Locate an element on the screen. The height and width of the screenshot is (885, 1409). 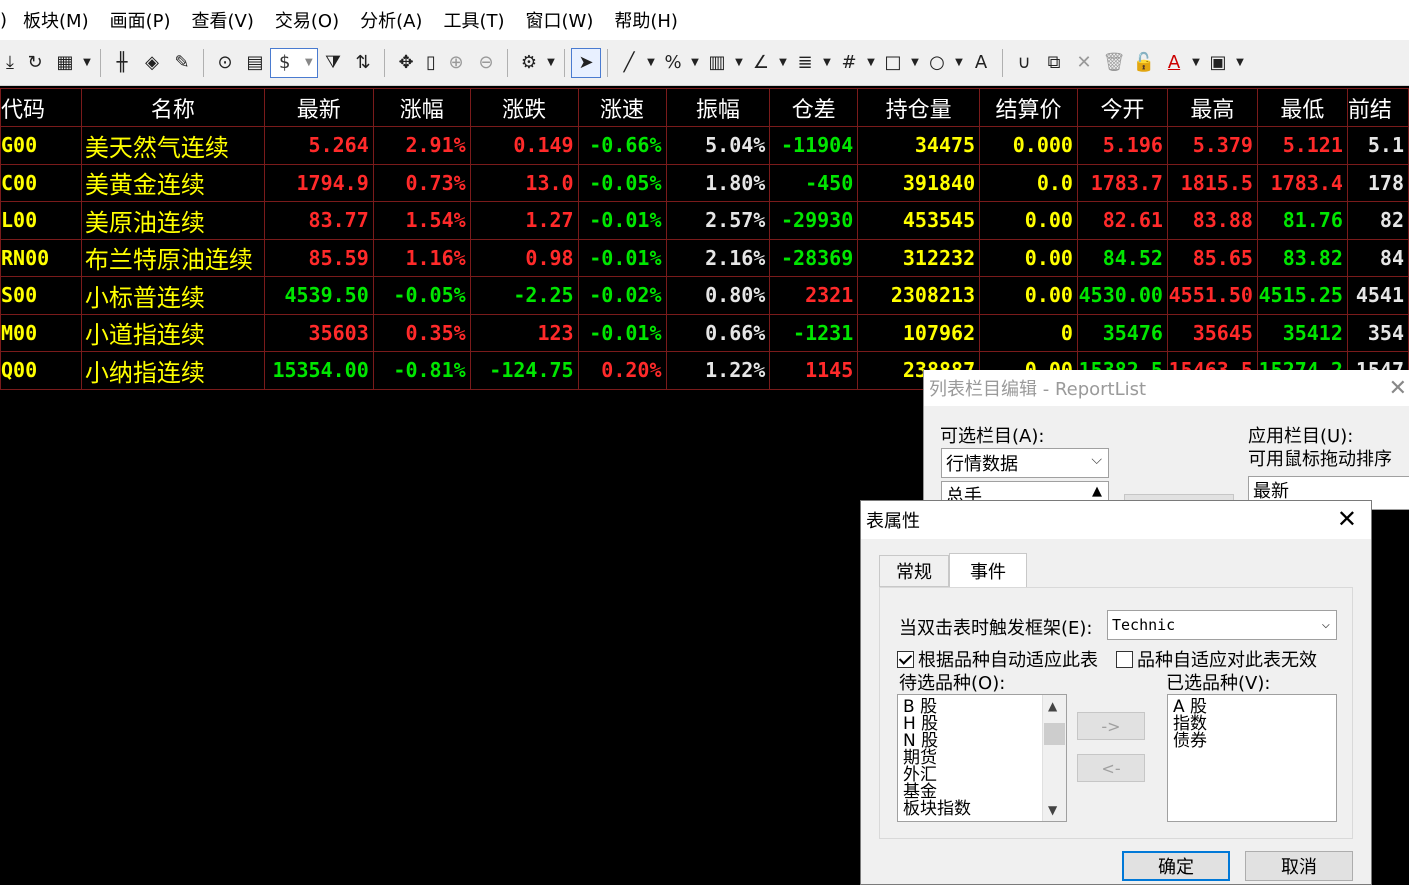
move-left-button: <- is located at coordinates (1111, 768).